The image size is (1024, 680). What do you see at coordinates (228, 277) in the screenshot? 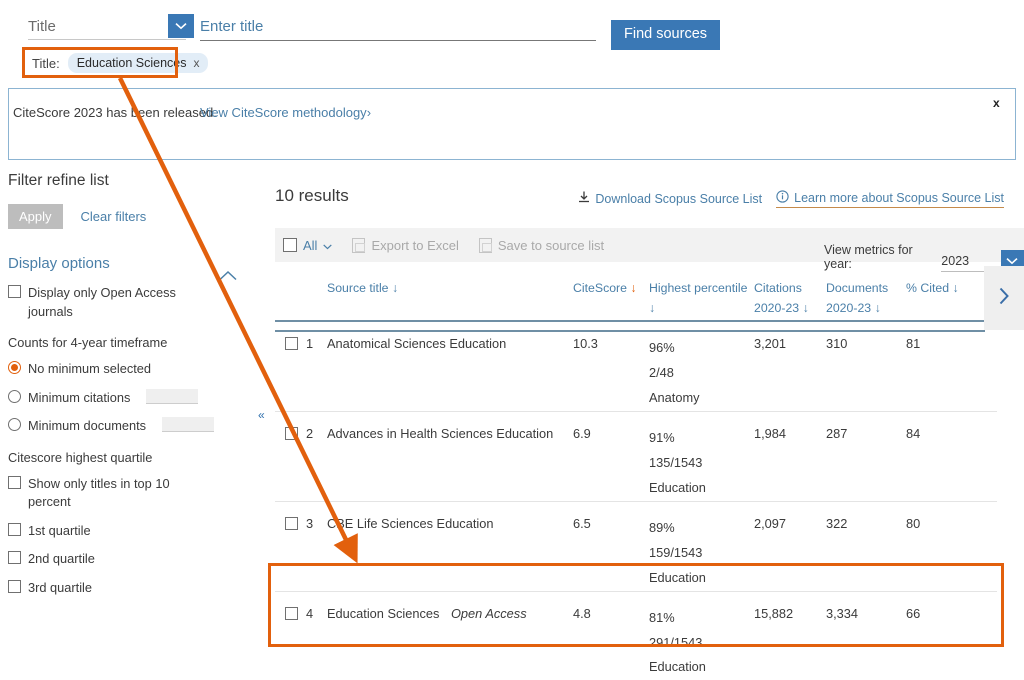
I see `chevron-up-icon` at bounding box center [228, 277].